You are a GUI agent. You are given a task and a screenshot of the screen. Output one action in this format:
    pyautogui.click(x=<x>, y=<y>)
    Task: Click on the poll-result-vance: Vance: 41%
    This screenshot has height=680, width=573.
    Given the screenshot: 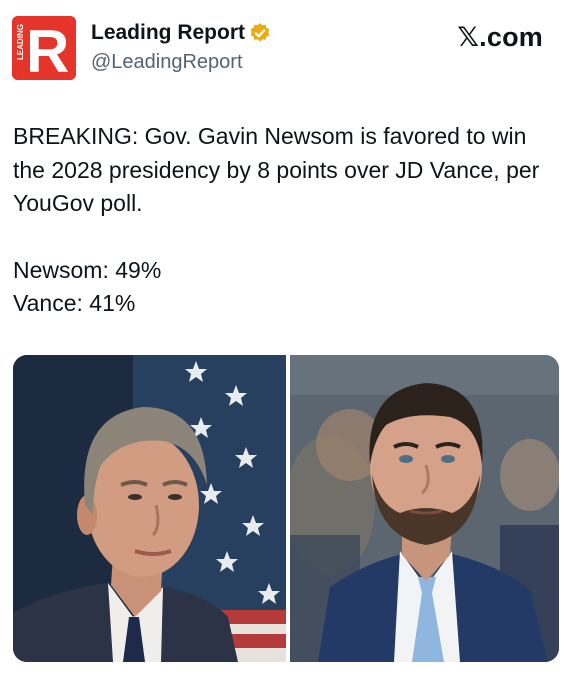 What is the action you would take?
    pyautogui.click(x=74, y=303)
    